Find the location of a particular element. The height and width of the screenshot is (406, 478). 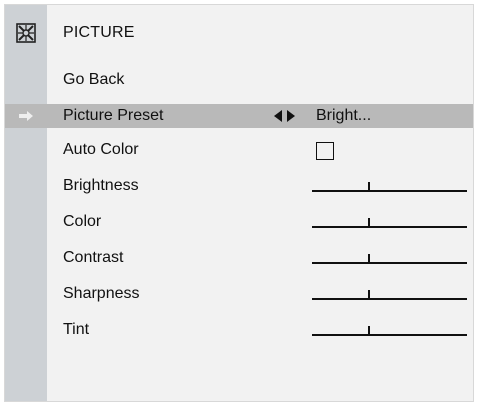

menu-item-brightness: Brightness is located at coordinates (239, 186).